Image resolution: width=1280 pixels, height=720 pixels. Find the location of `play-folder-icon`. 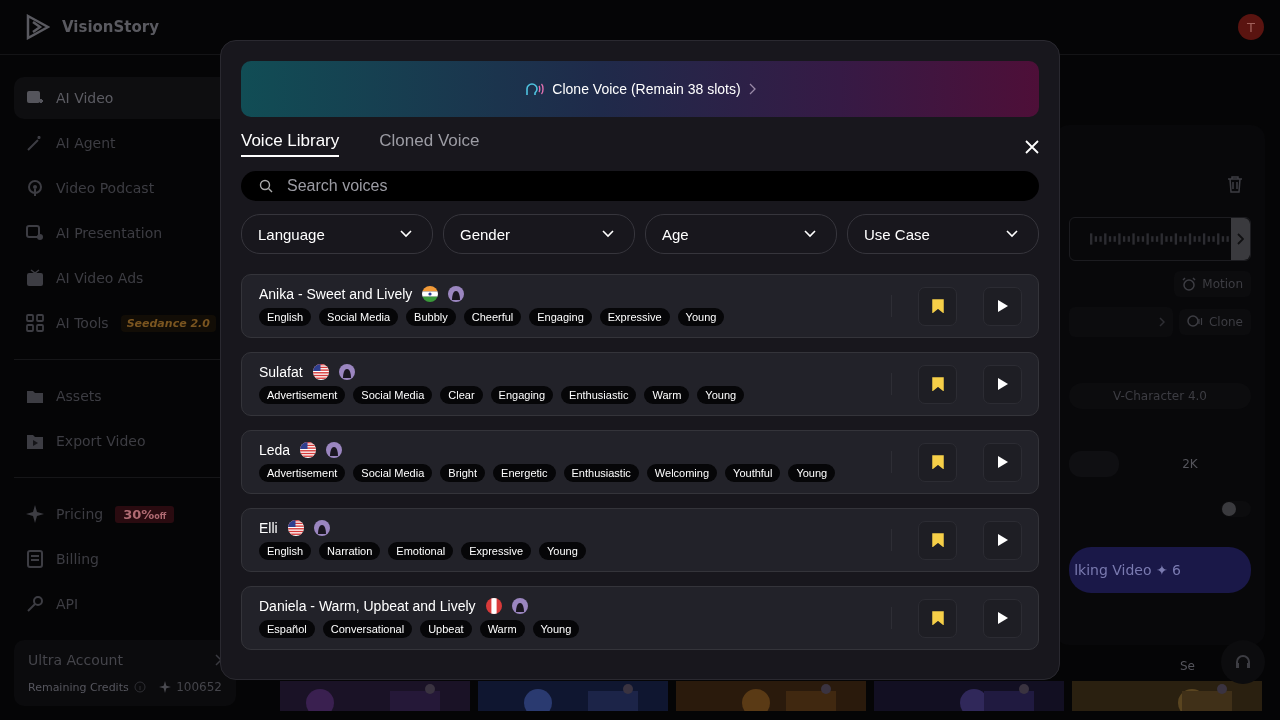

play-folder-icon is located at coordinates (35, 441).